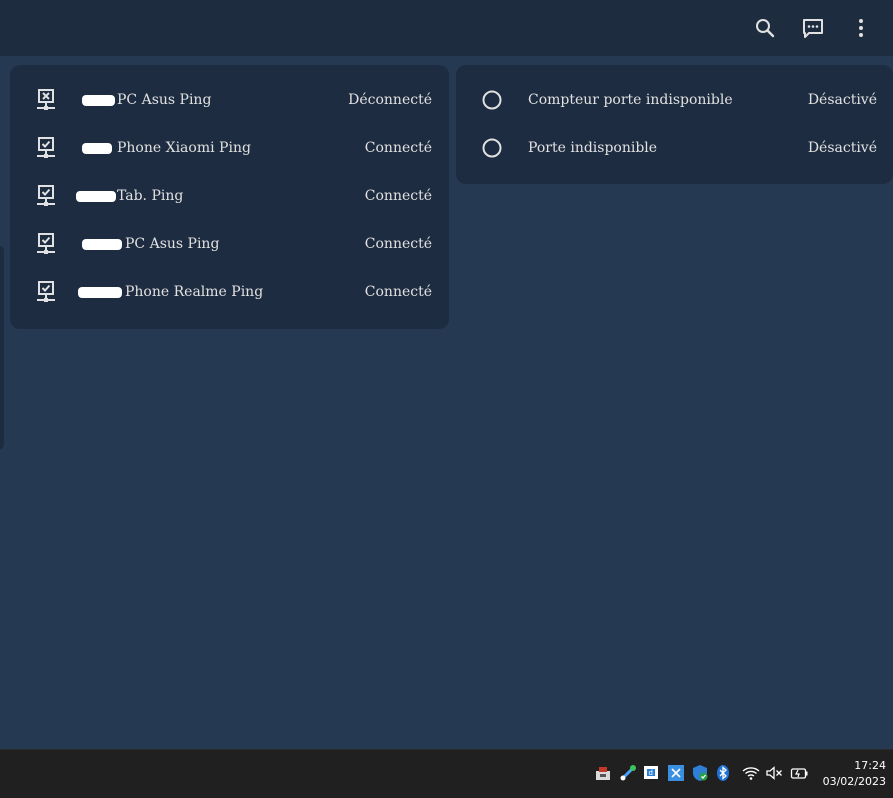  Describe the element at coordinates (799, 773) in the screenshot. I see `battery-charging-icon` at that location.